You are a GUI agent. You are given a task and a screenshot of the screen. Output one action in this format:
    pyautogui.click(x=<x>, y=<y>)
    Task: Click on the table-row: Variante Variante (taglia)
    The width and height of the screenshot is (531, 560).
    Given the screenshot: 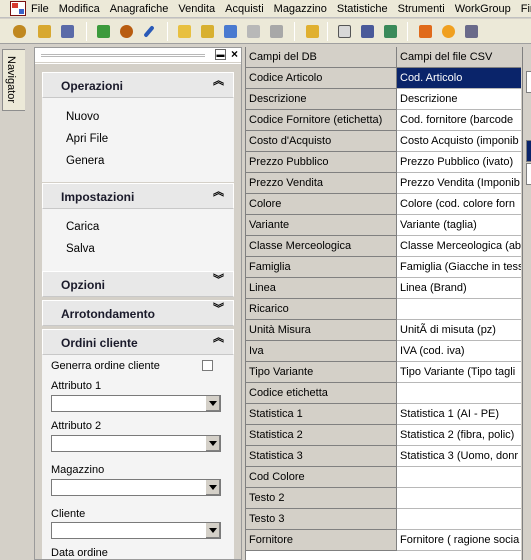 What is the action you would take?
    pyautogui.click(x=383, y=225)
    